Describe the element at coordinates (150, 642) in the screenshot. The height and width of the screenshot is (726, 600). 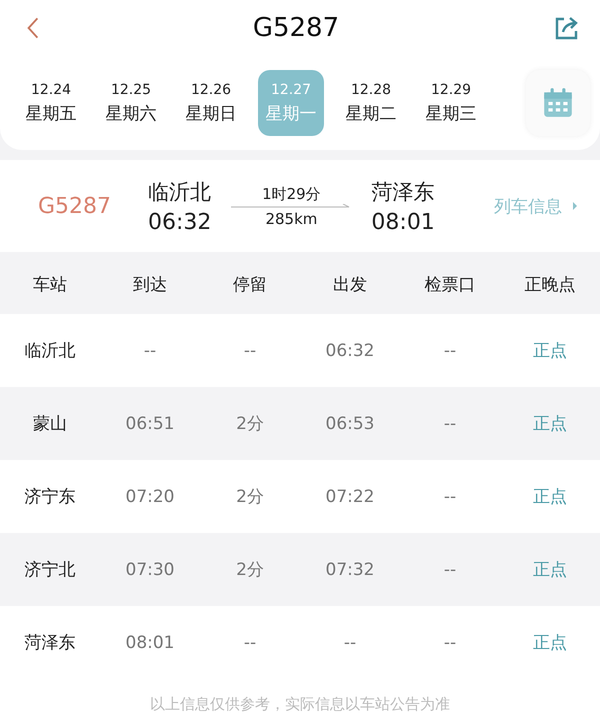
I see `table-cell-text: 08:01` at that location.